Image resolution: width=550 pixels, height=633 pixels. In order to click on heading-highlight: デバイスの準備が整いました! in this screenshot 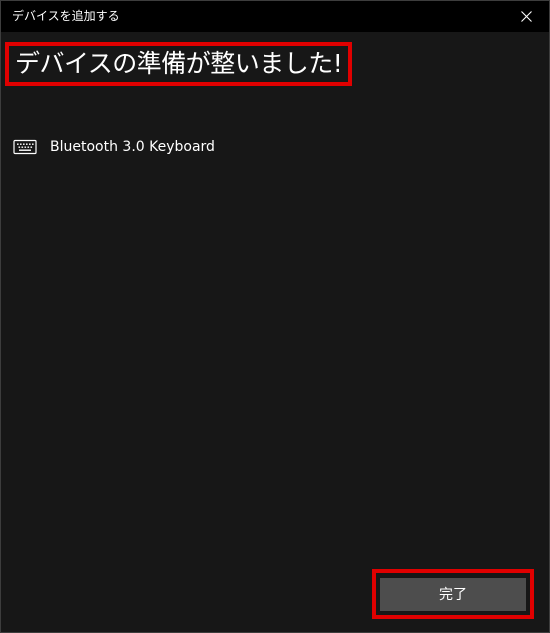, I will do `click(179, 64)`.